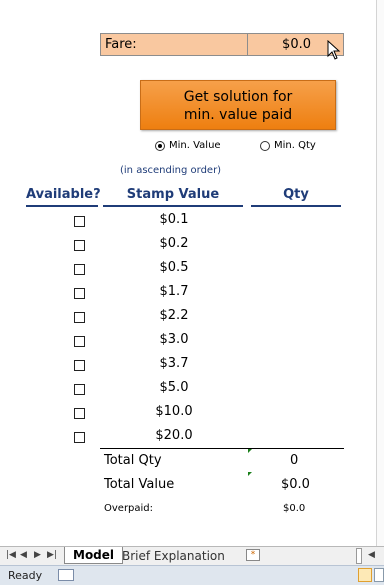  I want to click on get-solution-button-line1: Get solution for, so click(238, 97).